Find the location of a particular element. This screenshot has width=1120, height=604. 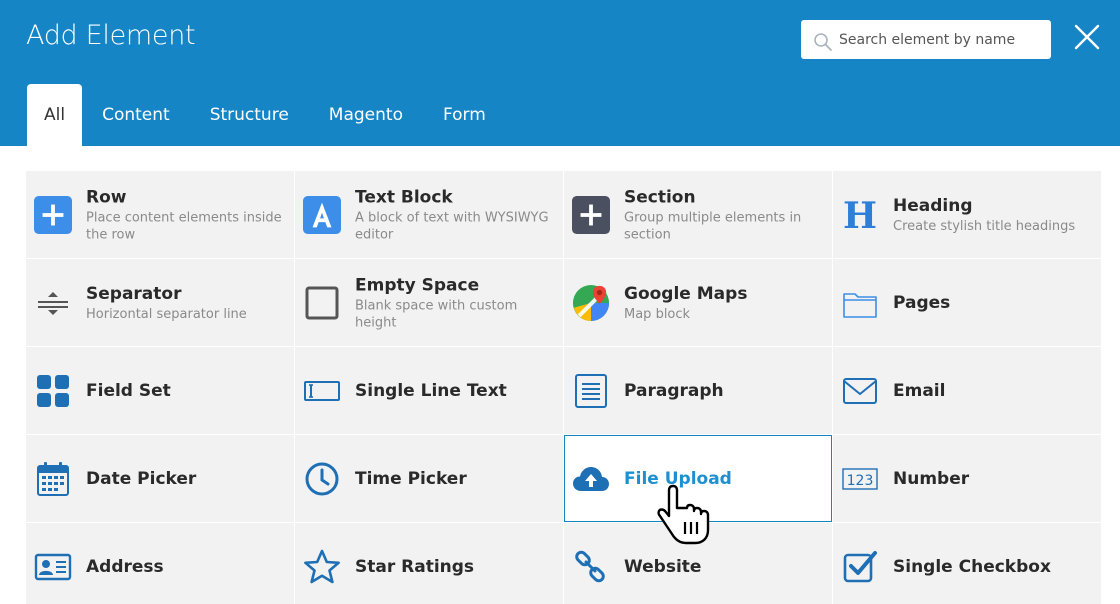

element-number: 123 Number is located at coordinates (967, 478).